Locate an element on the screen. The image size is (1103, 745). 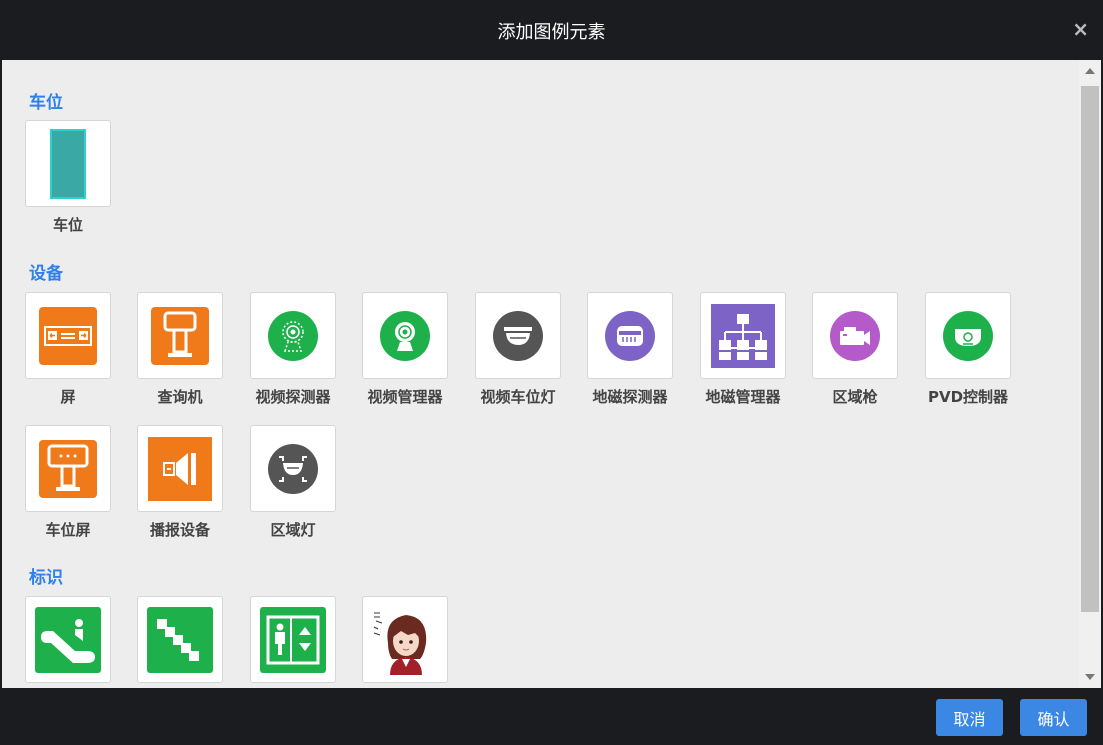
magnetic-detector-icon is located at coordinates (630, 335).